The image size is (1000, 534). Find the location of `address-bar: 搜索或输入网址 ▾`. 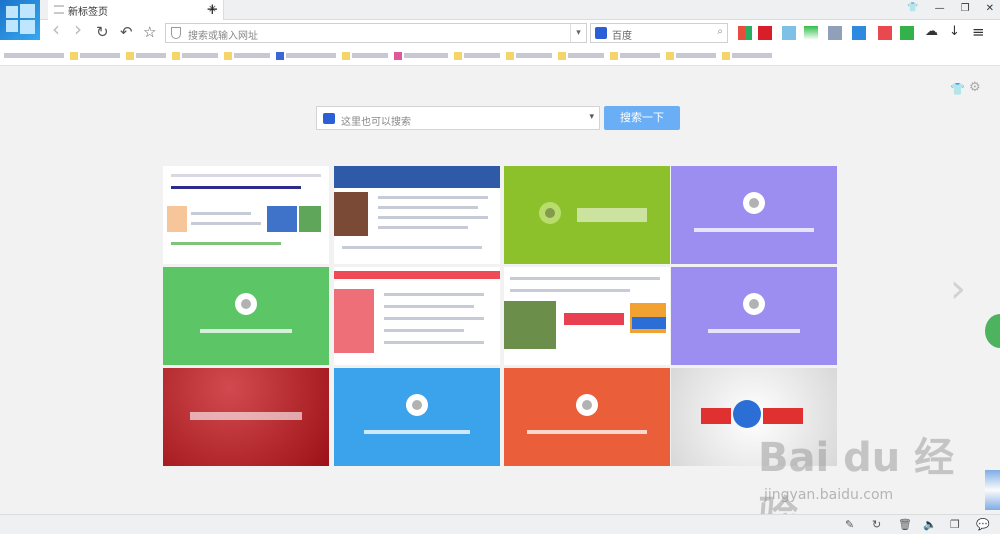

address-bar: 搜索或输入网址 ▾ is located at coordinates (376, 33).